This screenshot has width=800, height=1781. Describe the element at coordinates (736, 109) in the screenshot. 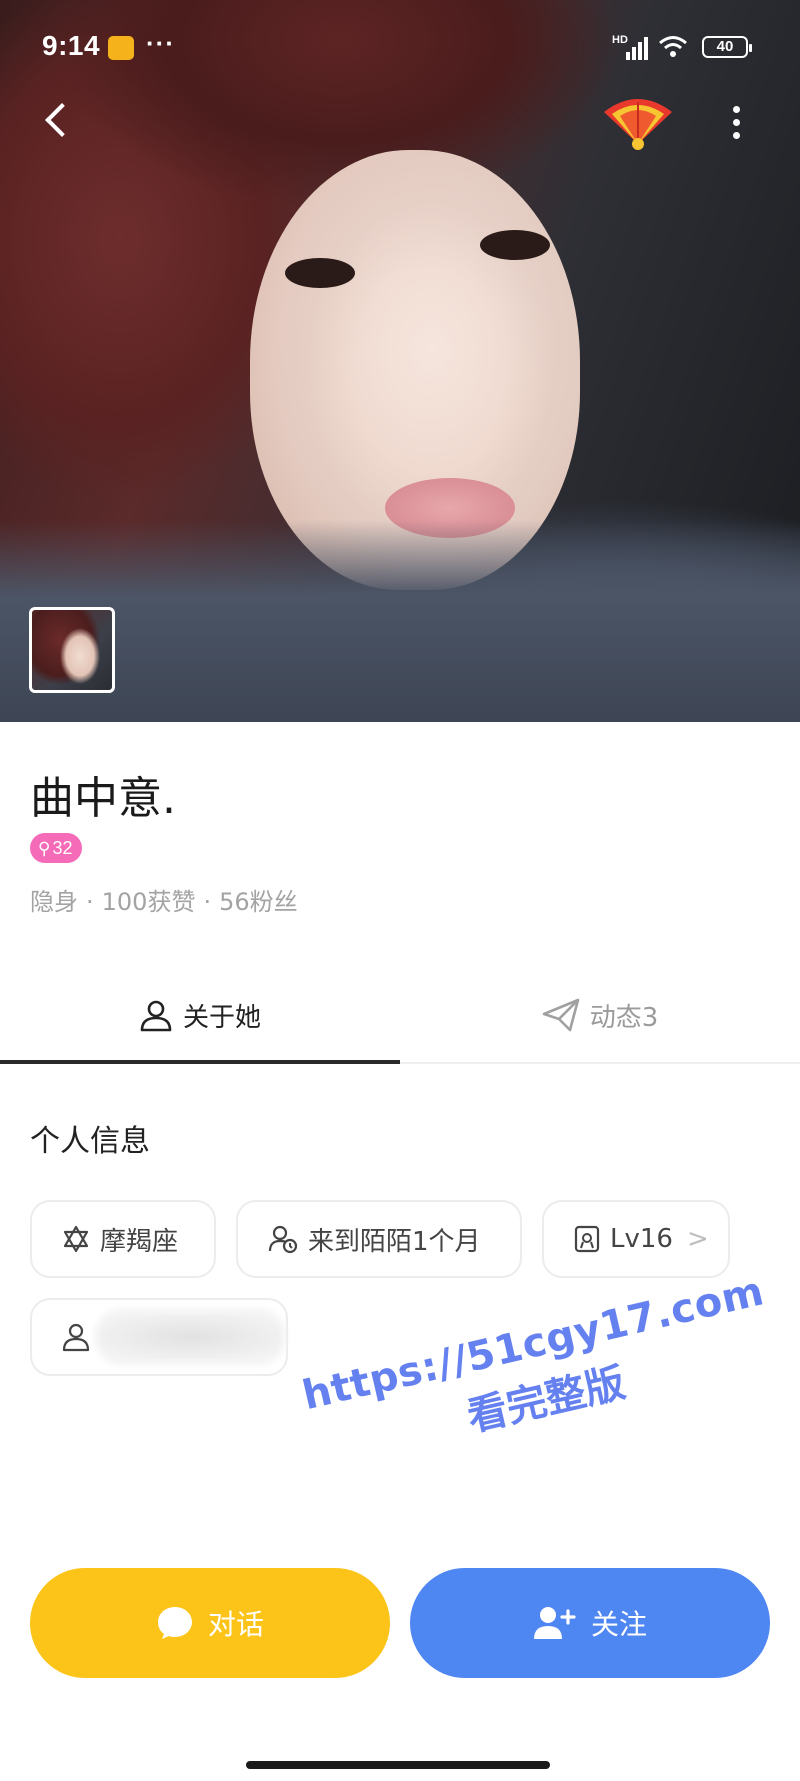

I see `vertical-dots-icon` at that location.